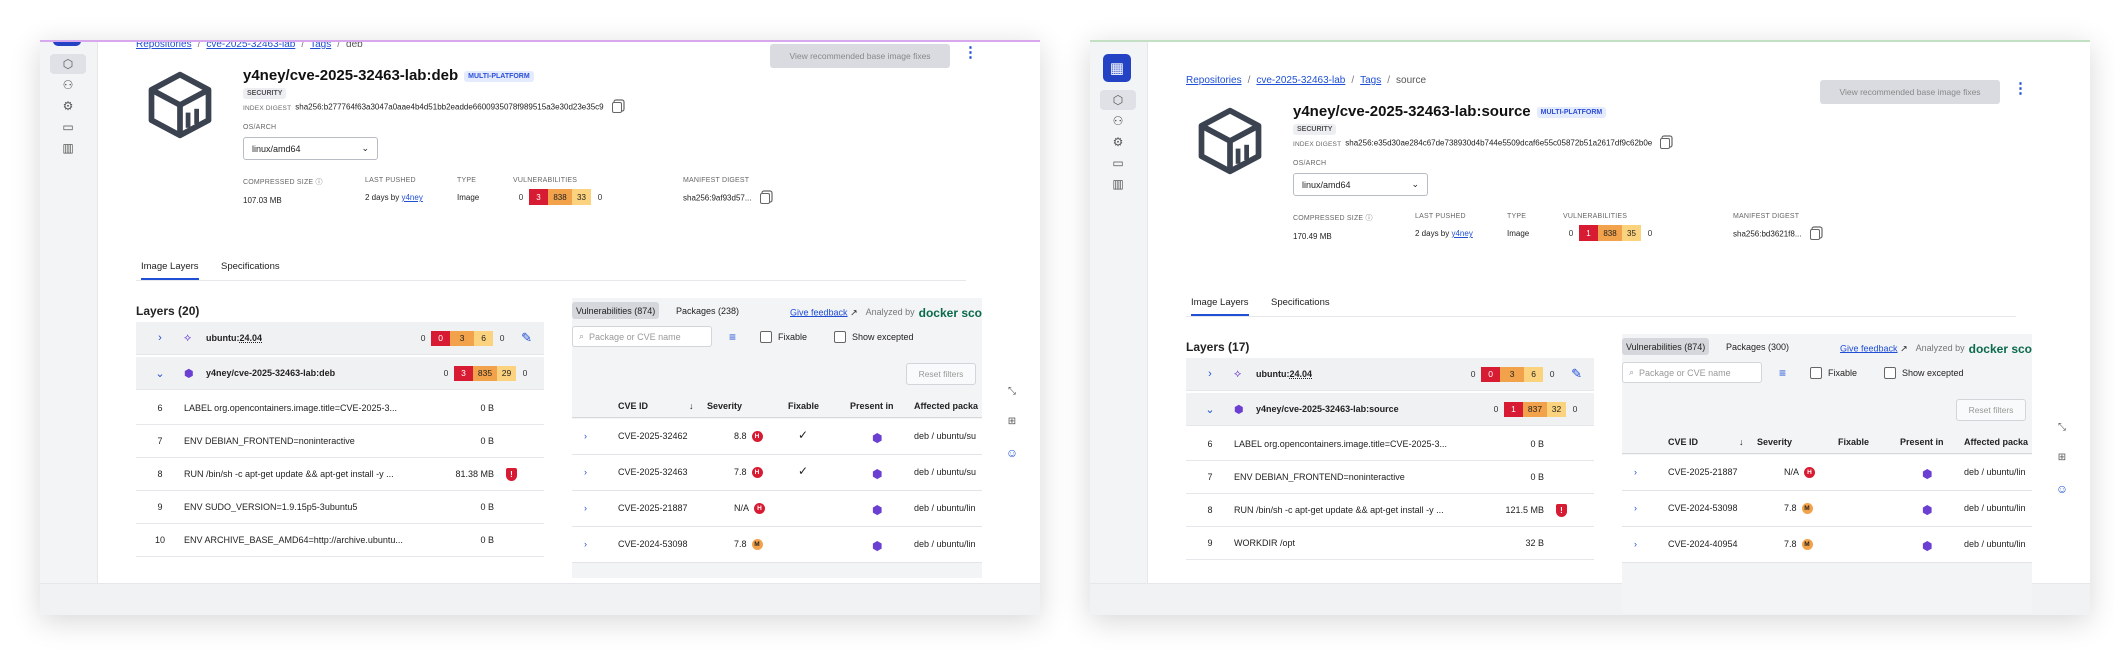  What do you see at coordinates (1012, 431) in the screenshot?
I see `grid-icon: ⊞` at bounding box center [1012, 431].